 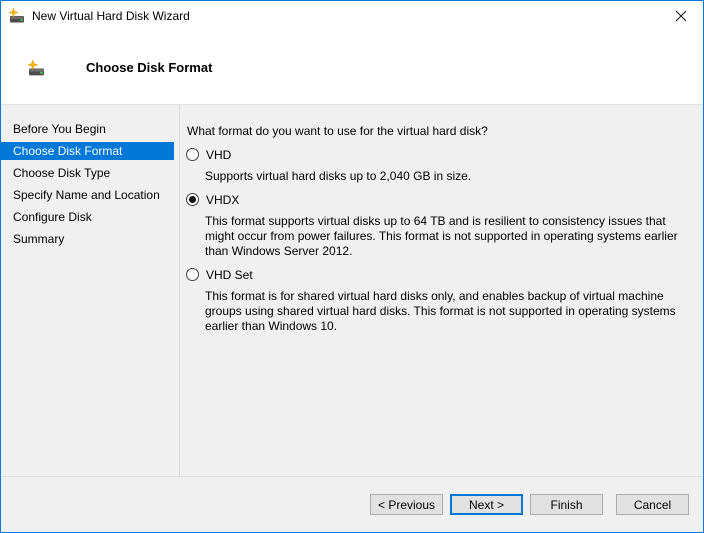 What do you see at coordinates (149, 67) in the screenshot?
I see `page-title: Choose Disk Format` at bounding box center [149, 67].